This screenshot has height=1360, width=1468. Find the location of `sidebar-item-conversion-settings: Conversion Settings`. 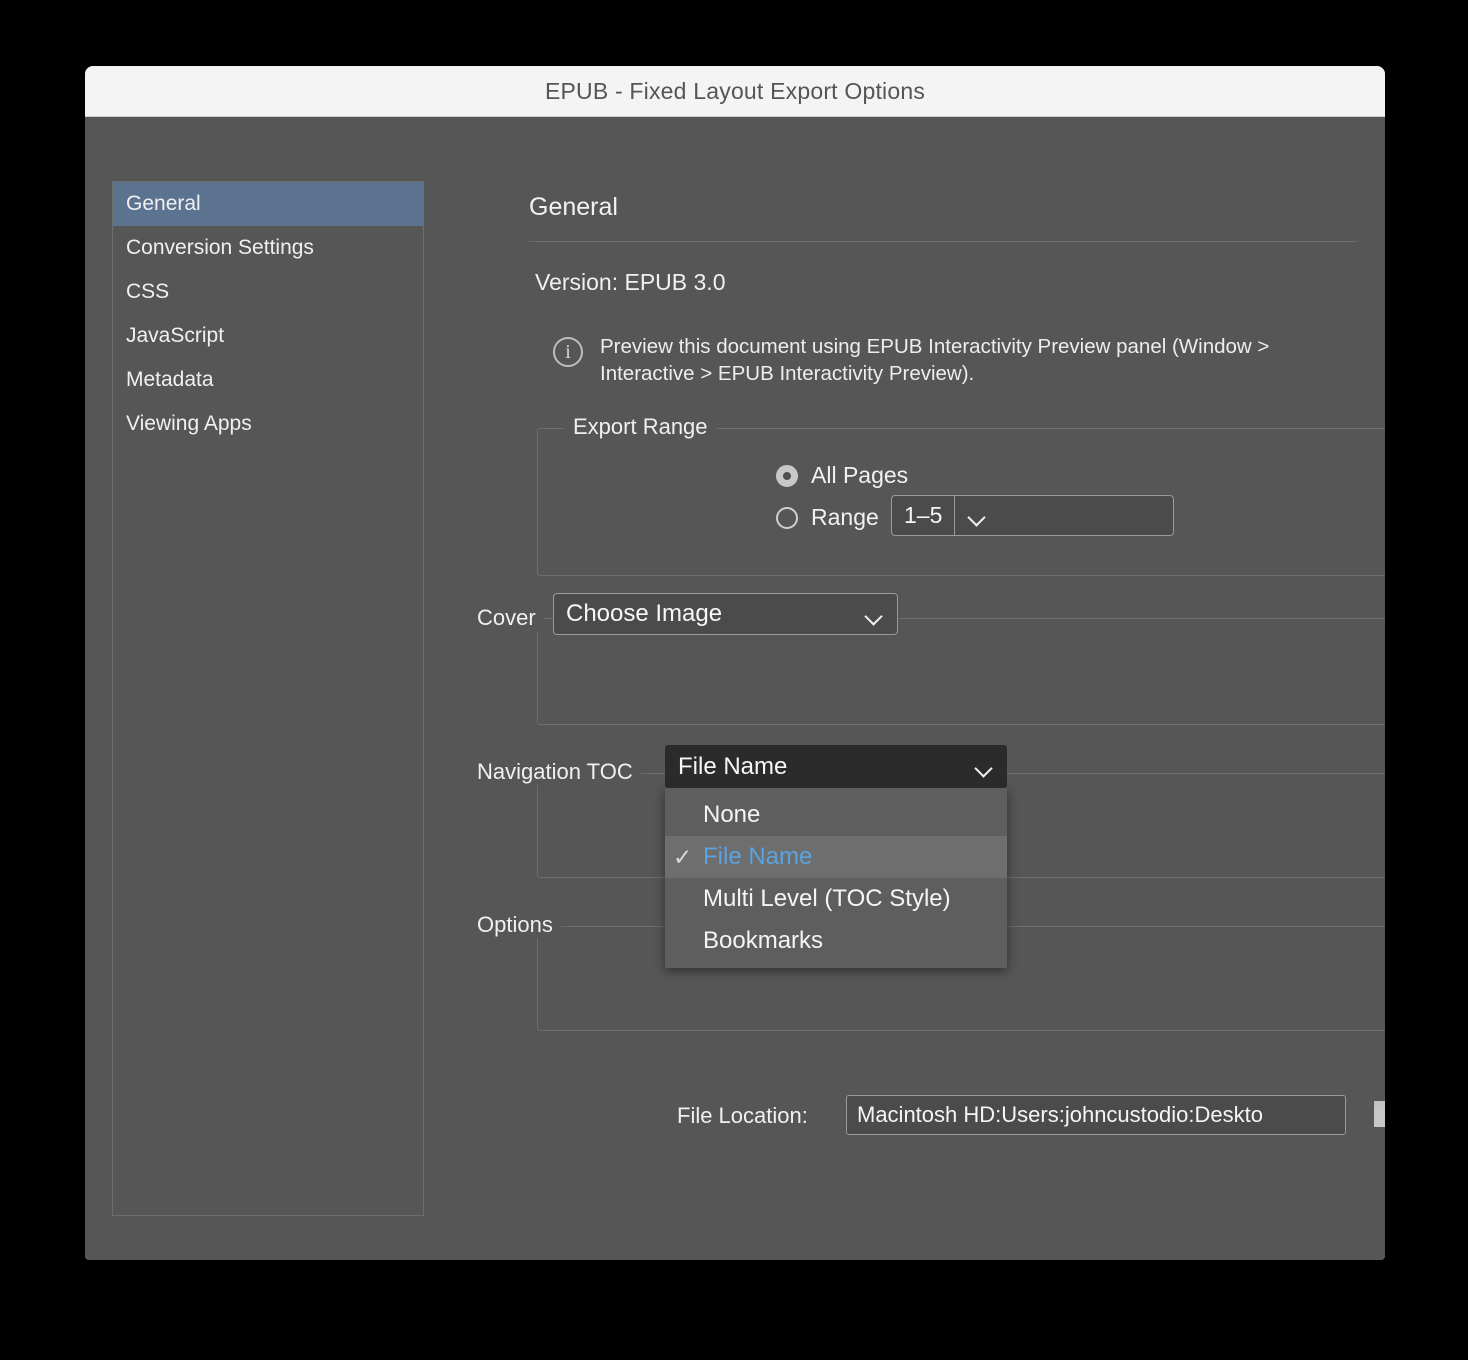

sidebar-item-conversion-settings: Conversion Settings is located at coordinates (268, 248).